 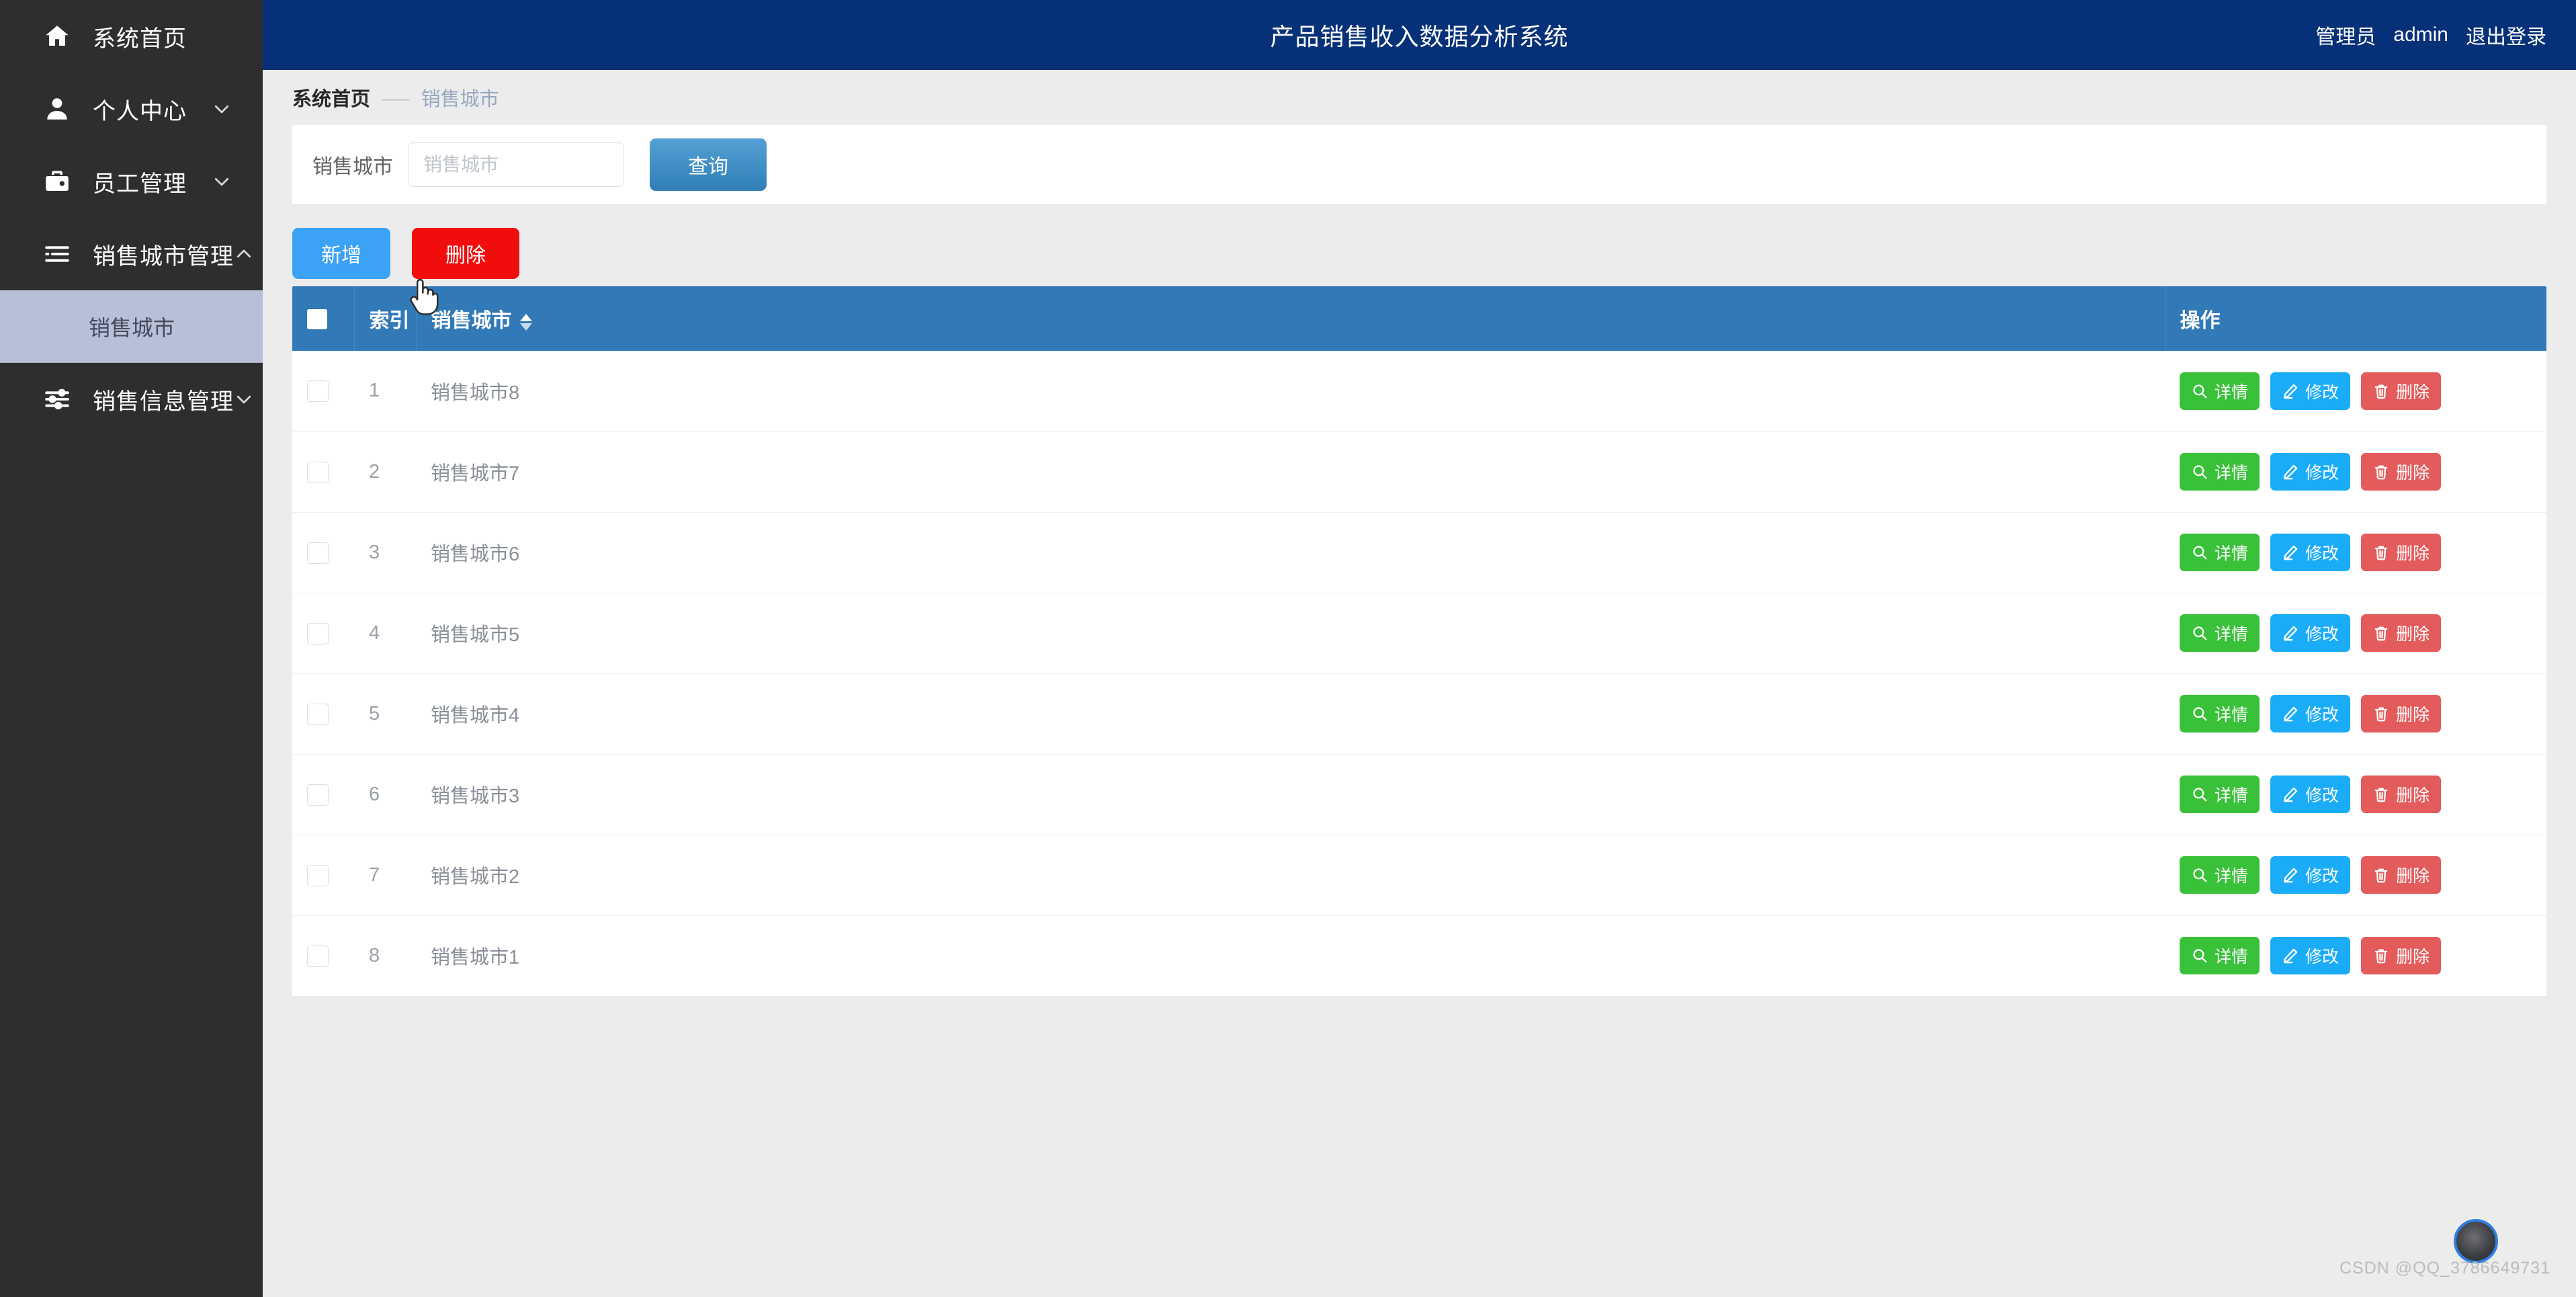 I want to click on sidebar-subitem-sales-city: 销售城市, so click(x=131, y=326).